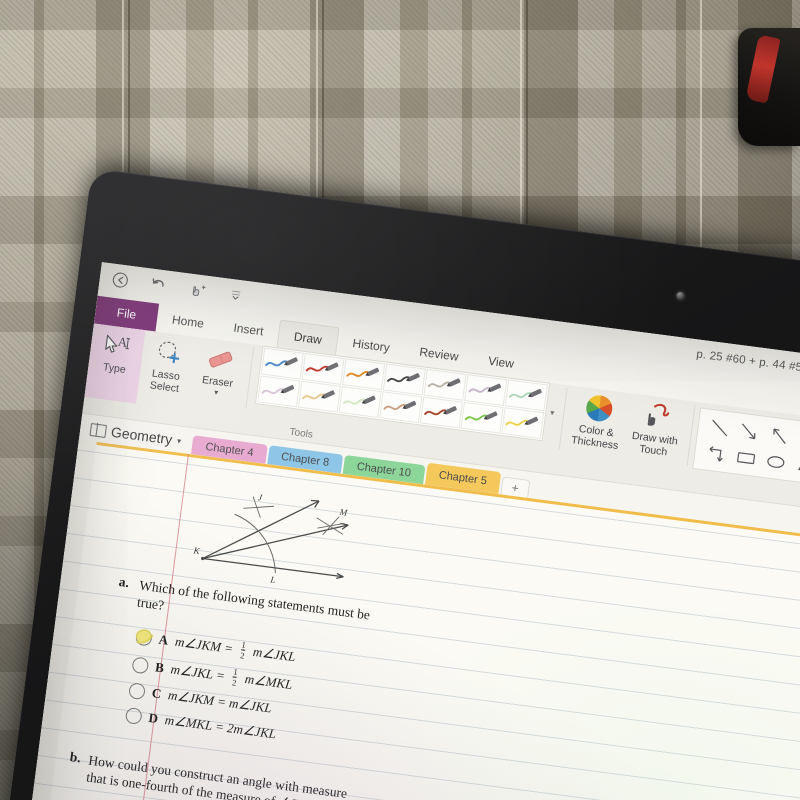  What do you see at coordinates (599, 408) in the screenshot?
I see `color-wheel-icon` at bounding box center [599, 408].